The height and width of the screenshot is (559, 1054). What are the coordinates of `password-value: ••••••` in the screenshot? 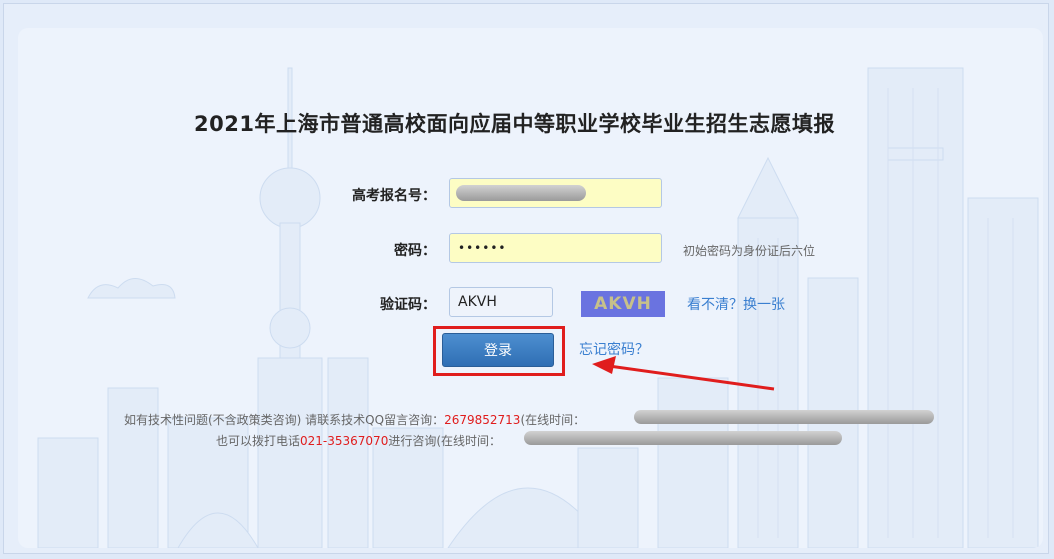 It's located at (482, 248).